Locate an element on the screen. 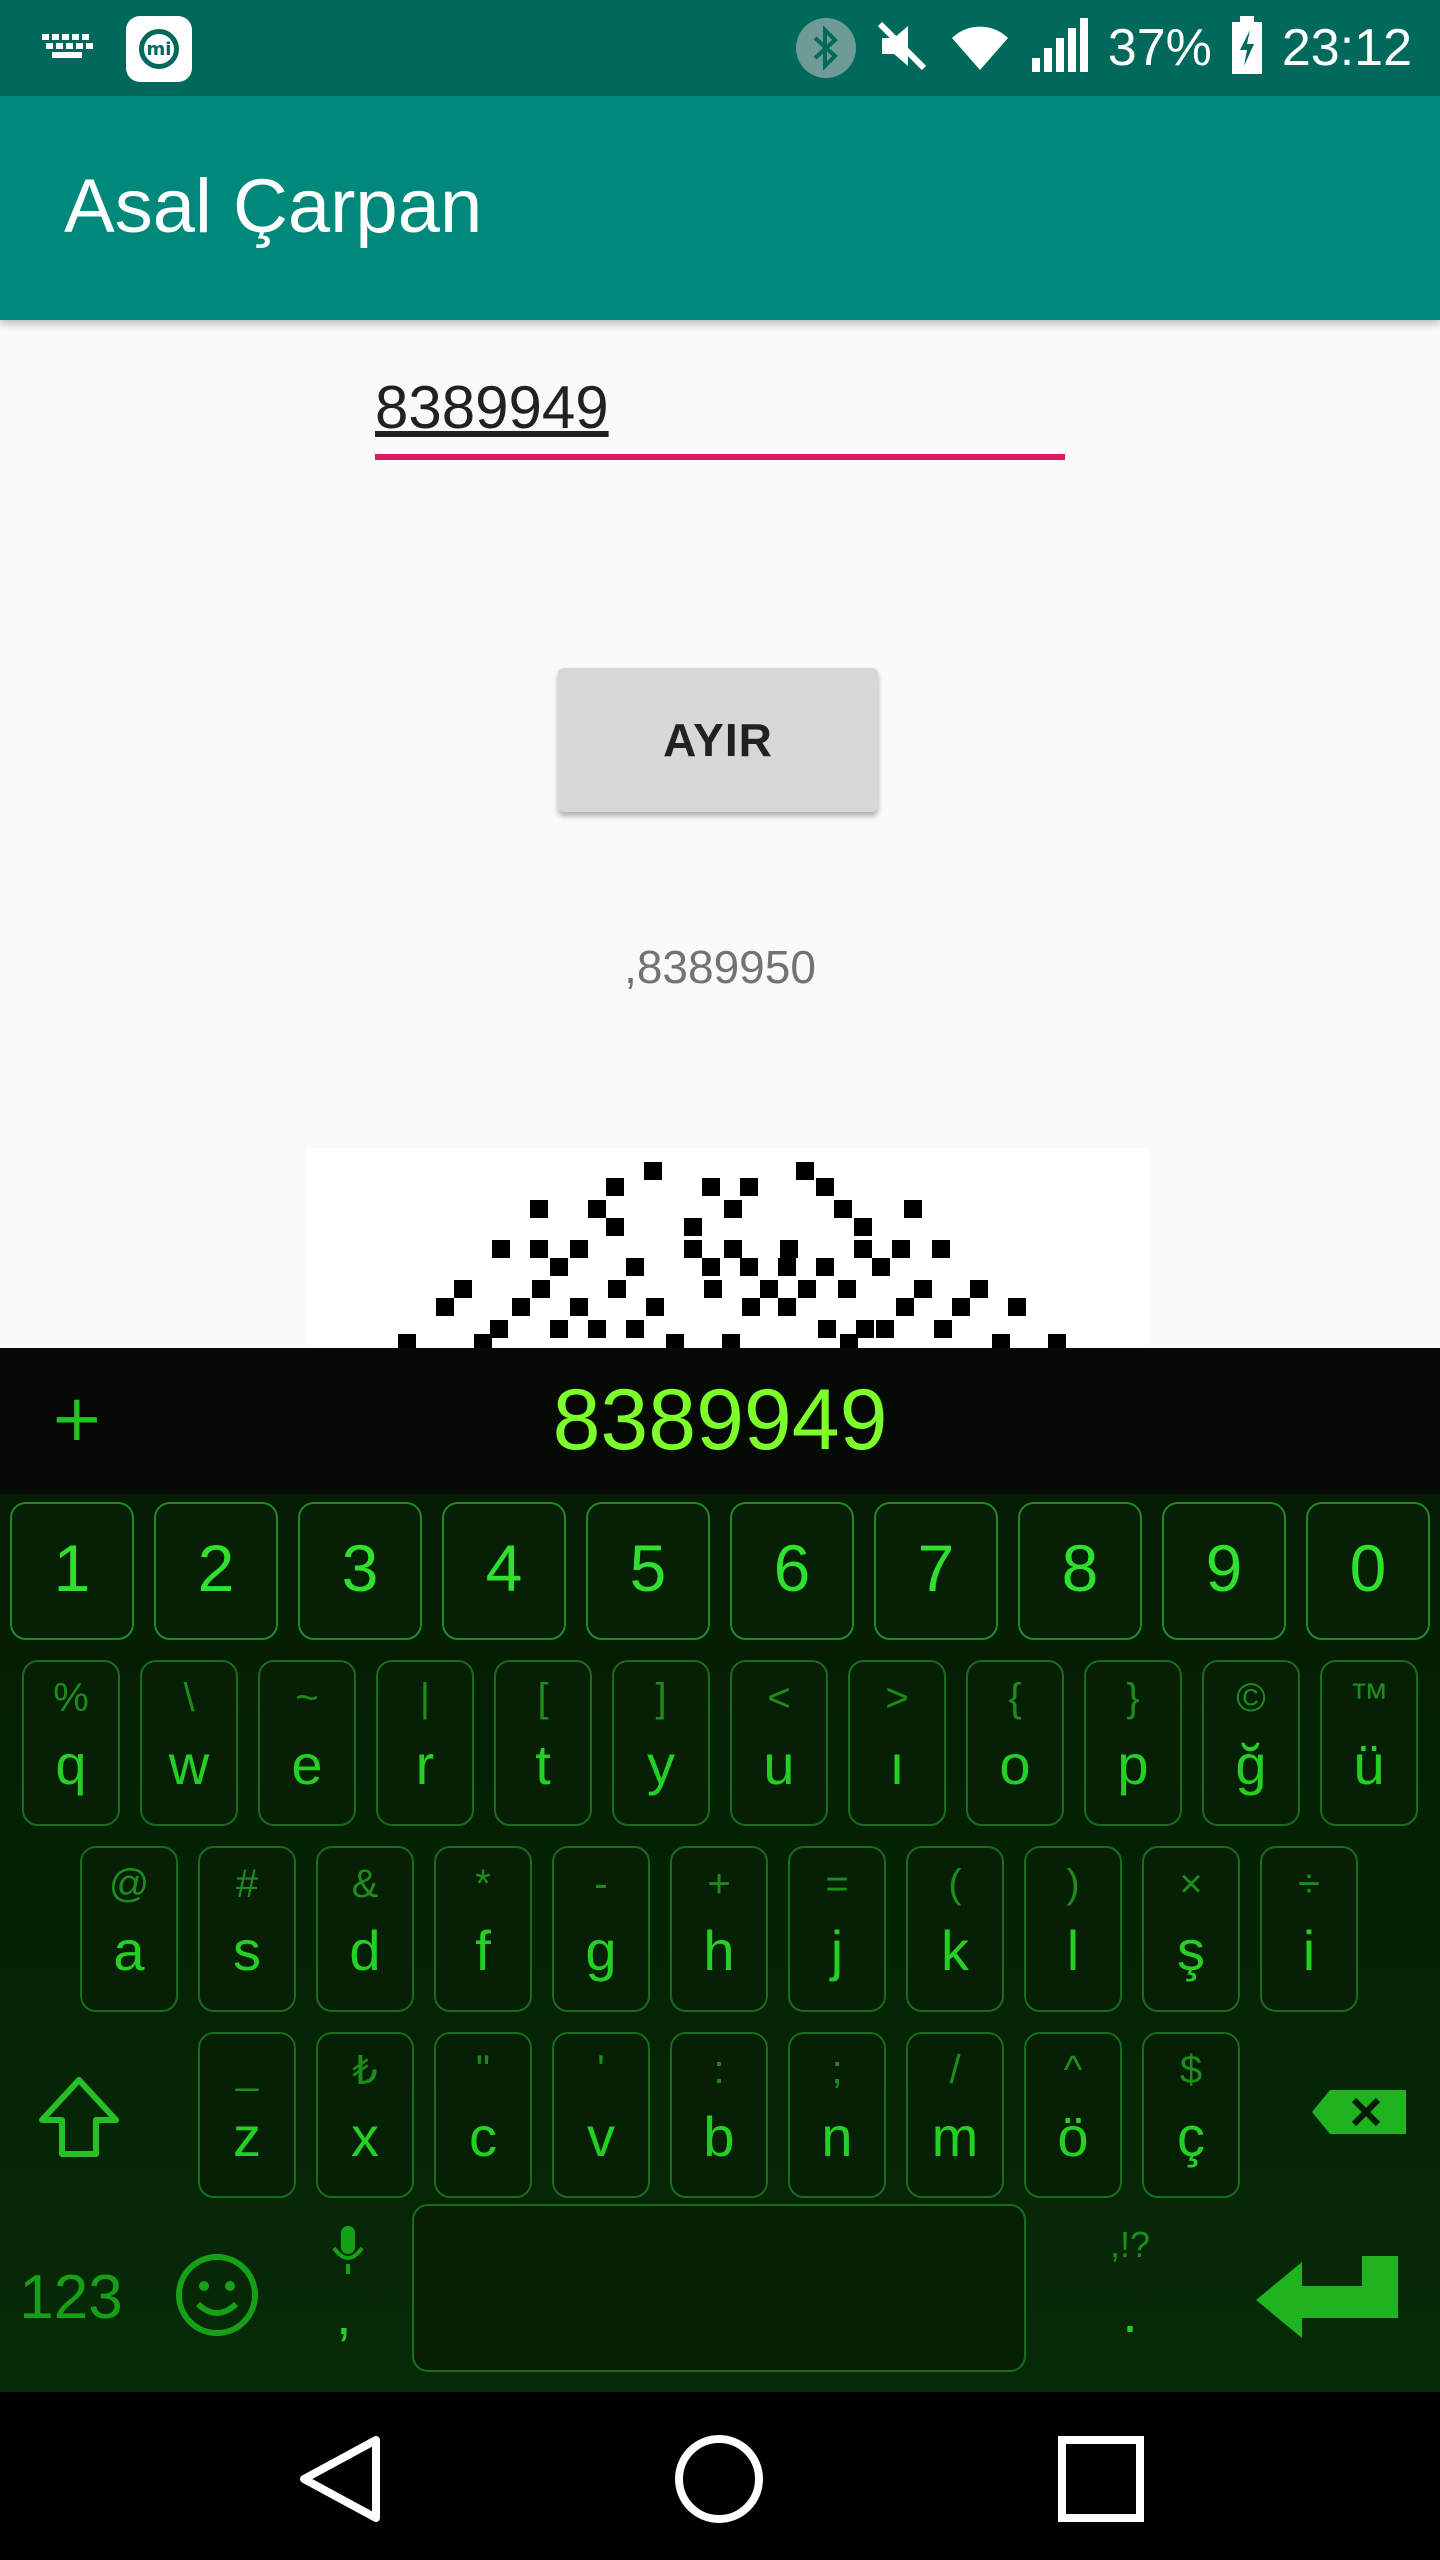 The width and height of the screenshot is (1440, 2560). ayir-button: AYIR is located at coordinates (718, 740).